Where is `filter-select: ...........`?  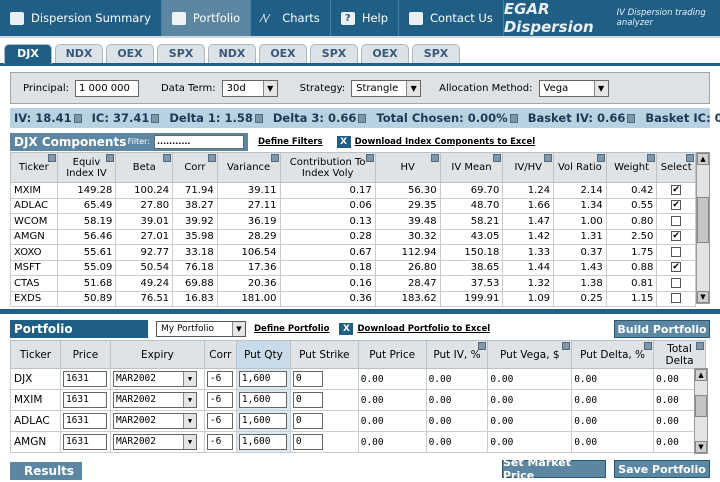 filter-select: ........... is located at coordinates (199, 142).